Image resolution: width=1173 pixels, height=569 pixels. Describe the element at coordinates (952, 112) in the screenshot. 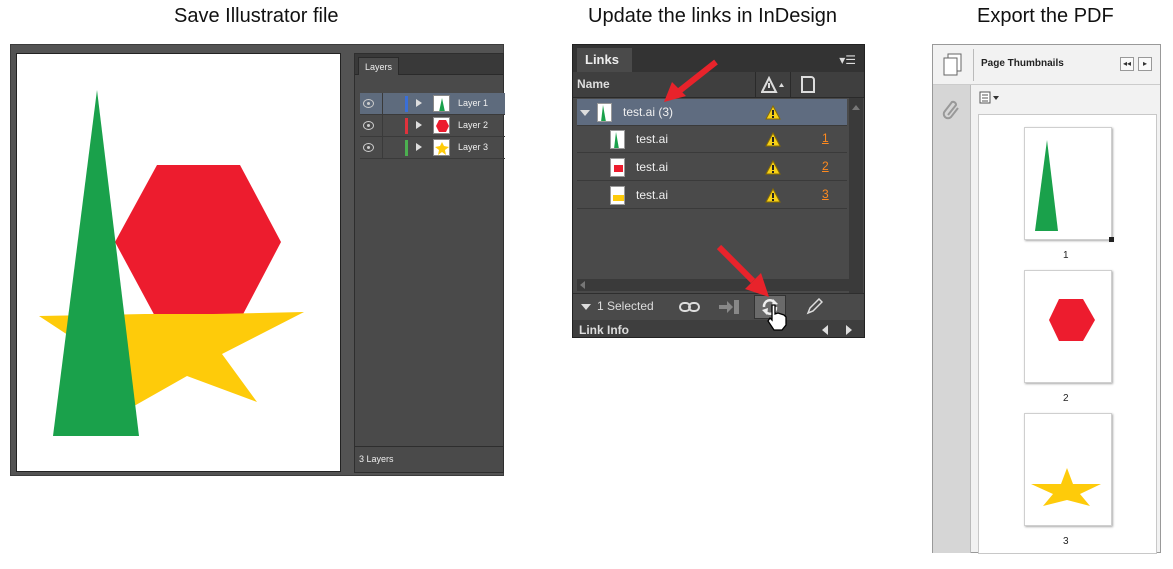

I see `paperclip-icon` at that location.